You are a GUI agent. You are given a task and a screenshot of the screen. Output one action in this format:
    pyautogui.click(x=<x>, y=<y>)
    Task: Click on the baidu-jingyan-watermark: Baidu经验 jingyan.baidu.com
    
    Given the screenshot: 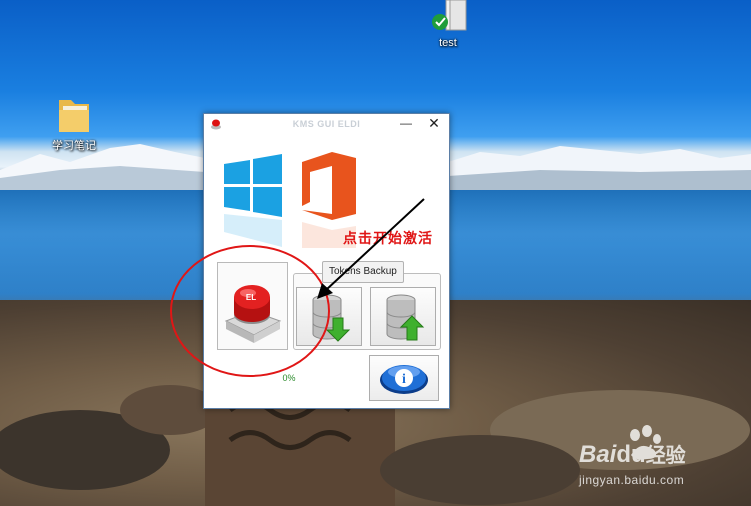 What is the action you would take?
    pyautogui.click(x=658, y=460)
    